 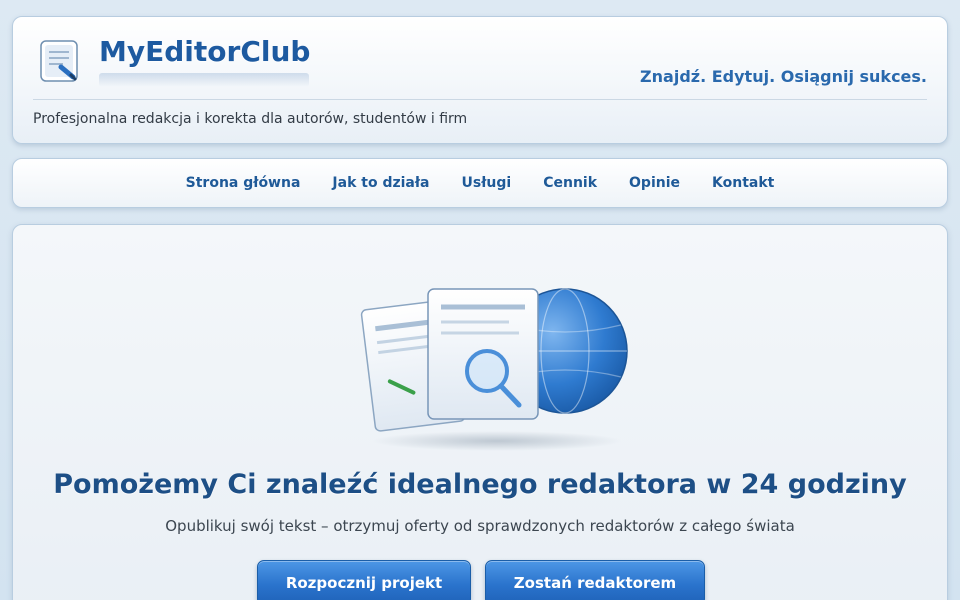 What do you see at coordinates (783, 76) in the screenshot?
I see `header-slogan: Znajdź. Edytuj. Osiągnij sukces.` at bounding box center [783, 76].